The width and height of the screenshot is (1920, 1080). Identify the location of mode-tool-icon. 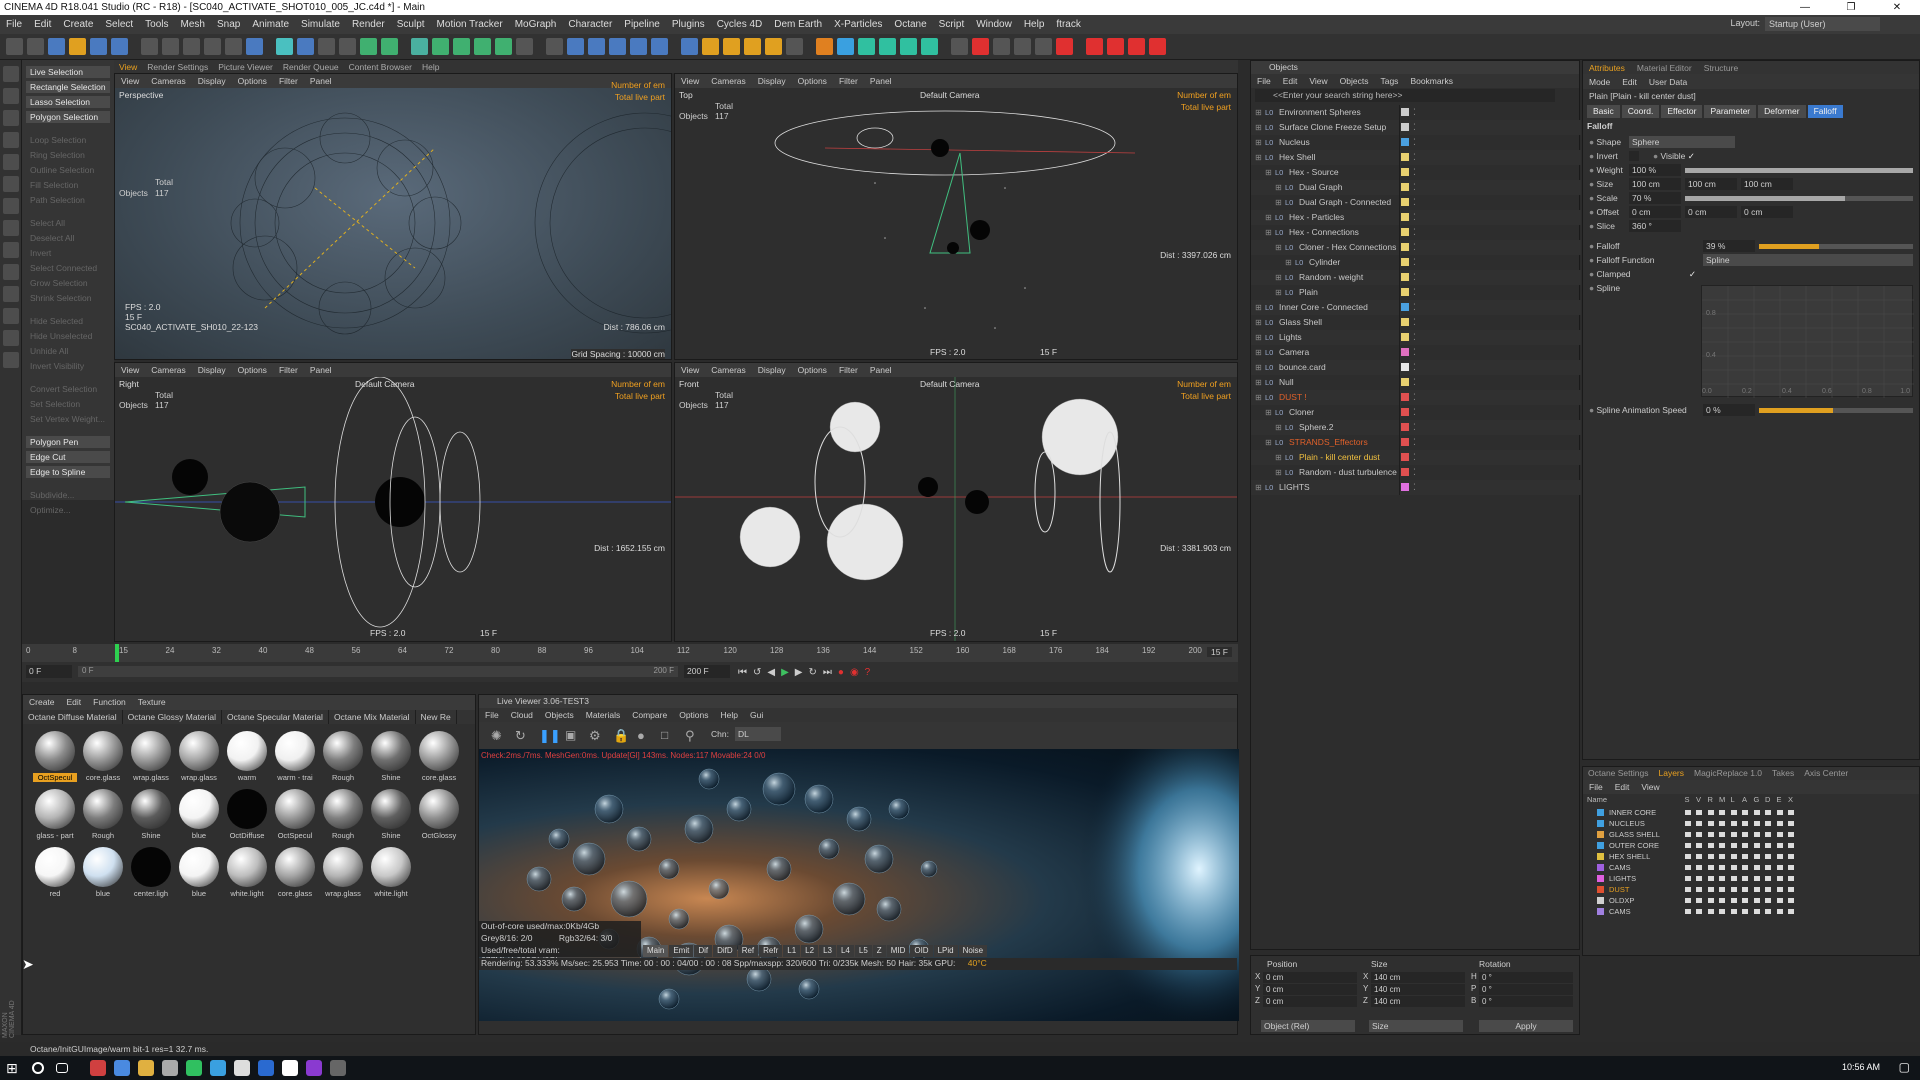
(11, 74).